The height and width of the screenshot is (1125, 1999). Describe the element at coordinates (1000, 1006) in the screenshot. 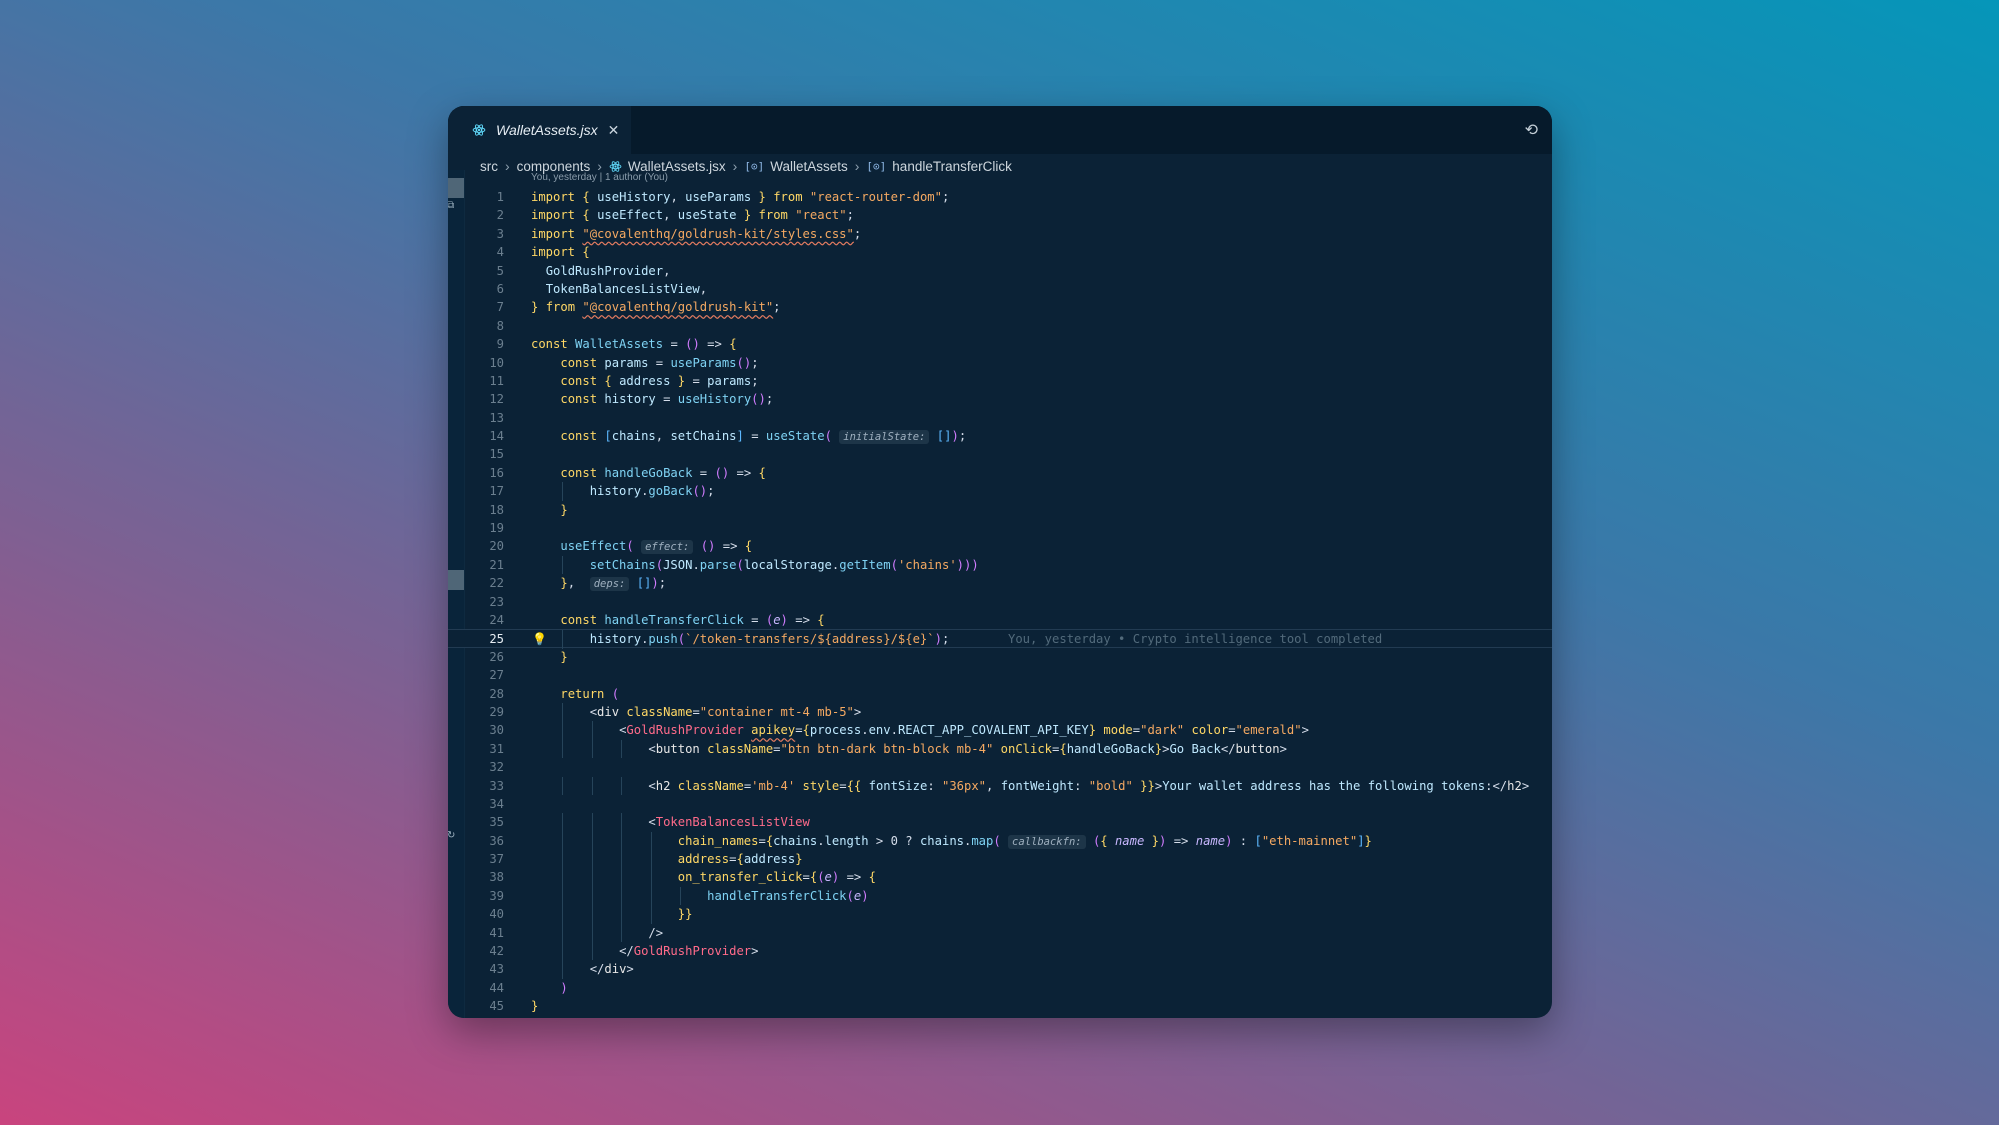

I see `code-line: 45}` at that location.